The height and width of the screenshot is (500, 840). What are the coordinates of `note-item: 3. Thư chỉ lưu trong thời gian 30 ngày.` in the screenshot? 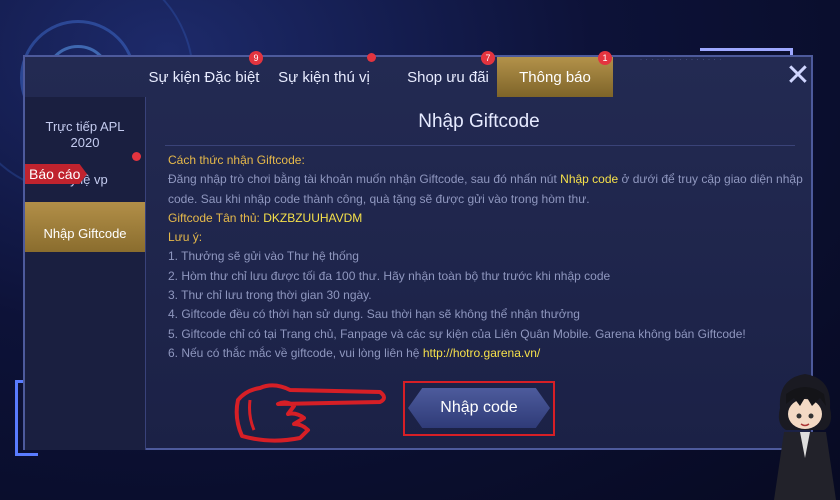 It's located at (270, 295).